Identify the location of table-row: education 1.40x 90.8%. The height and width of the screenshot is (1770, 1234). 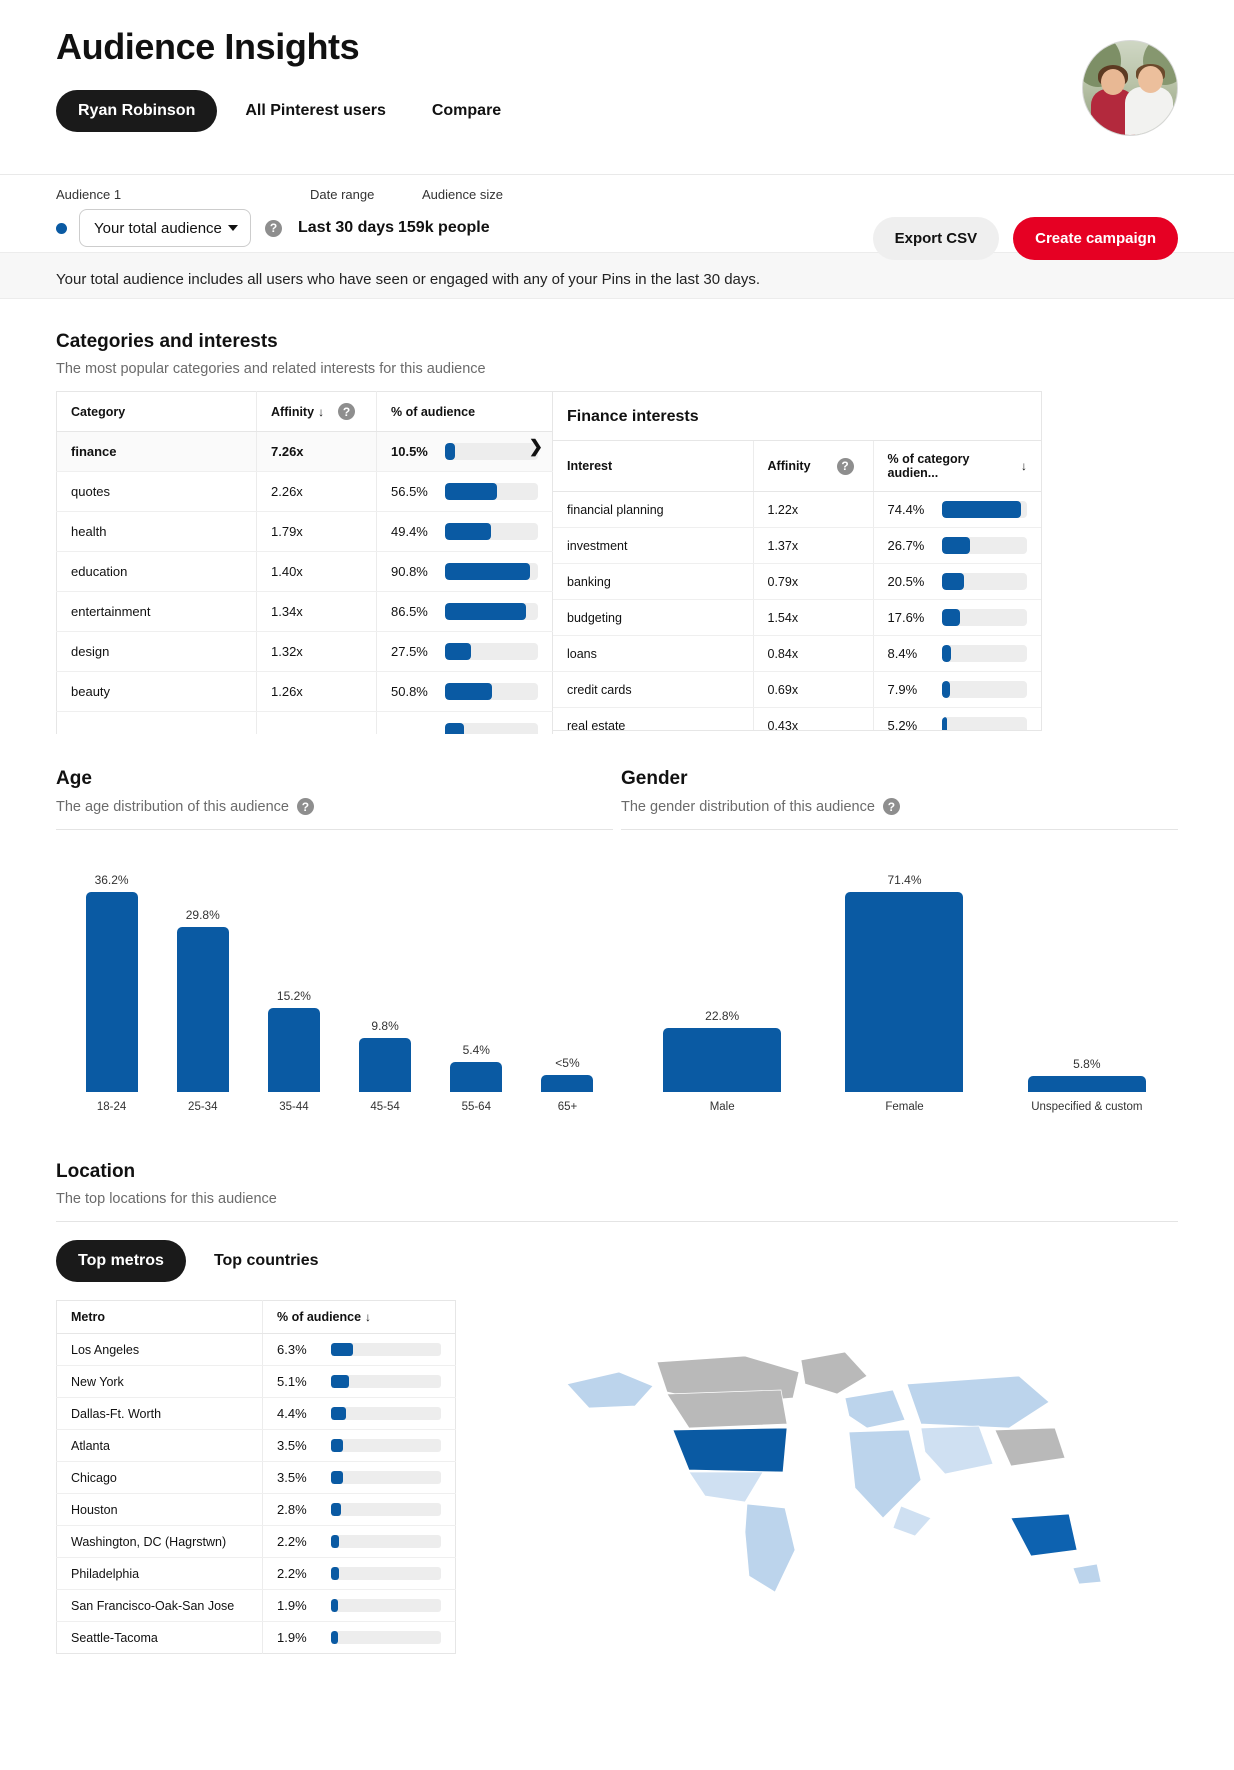
(304, 571).